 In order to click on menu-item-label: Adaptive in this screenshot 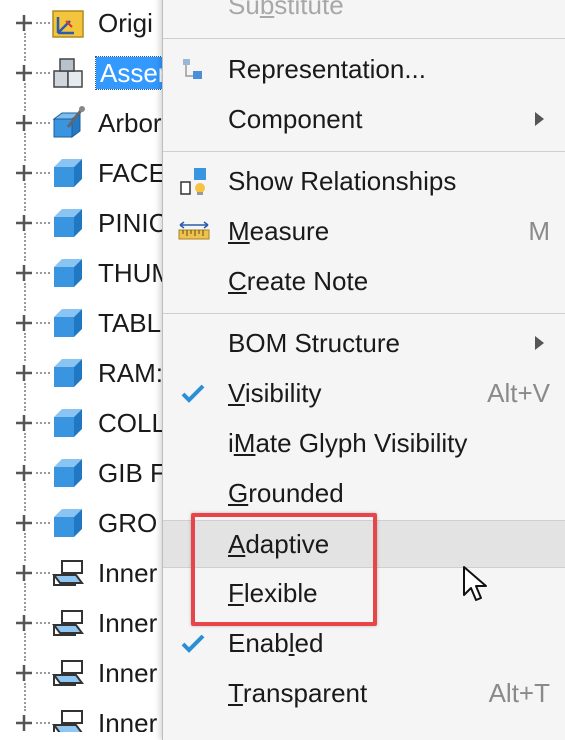, I will do `click(278, 544)`.